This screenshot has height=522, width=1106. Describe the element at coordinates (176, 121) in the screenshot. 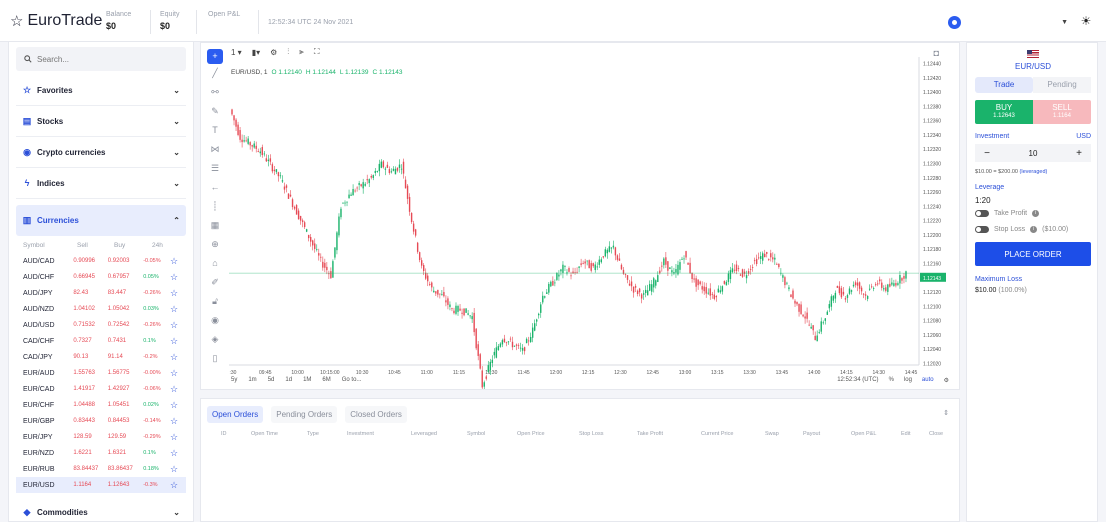

I see `chevron-down-icon: ⌄` at that location.